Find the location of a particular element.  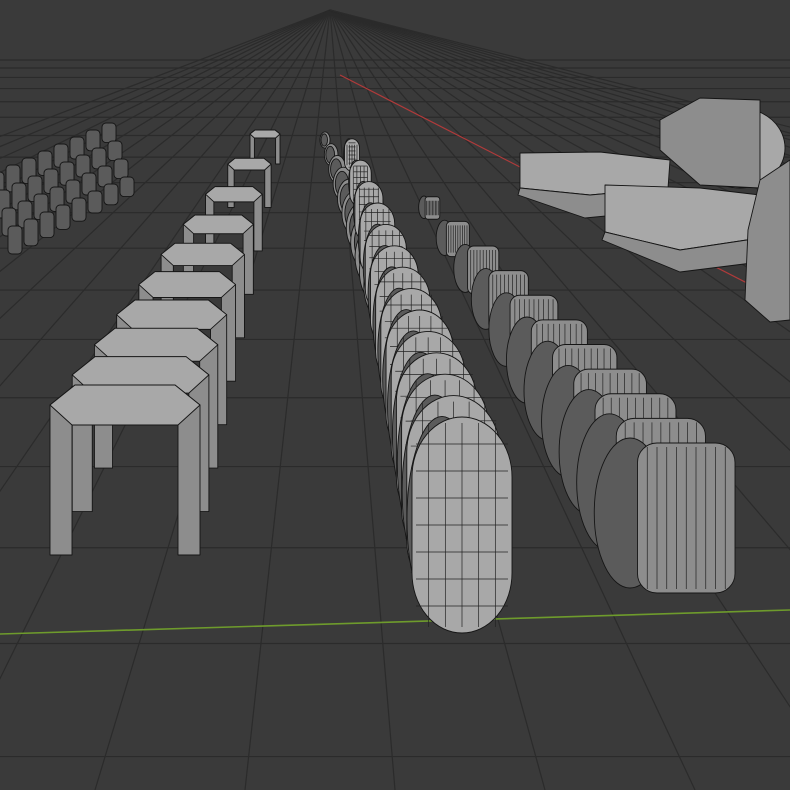

machine-parts is located at coordinates (653, 210).